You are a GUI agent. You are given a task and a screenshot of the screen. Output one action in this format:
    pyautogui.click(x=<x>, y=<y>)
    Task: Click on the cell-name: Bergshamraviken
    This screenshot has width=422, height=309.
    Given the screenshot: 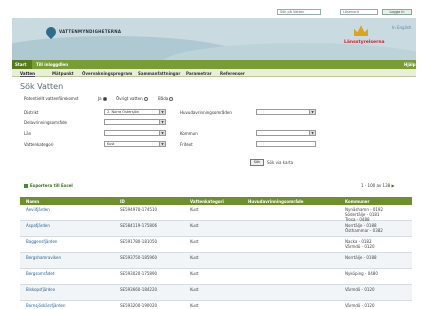 What is the action you would take?
    pyautogui.click(x=43, y=257)
    